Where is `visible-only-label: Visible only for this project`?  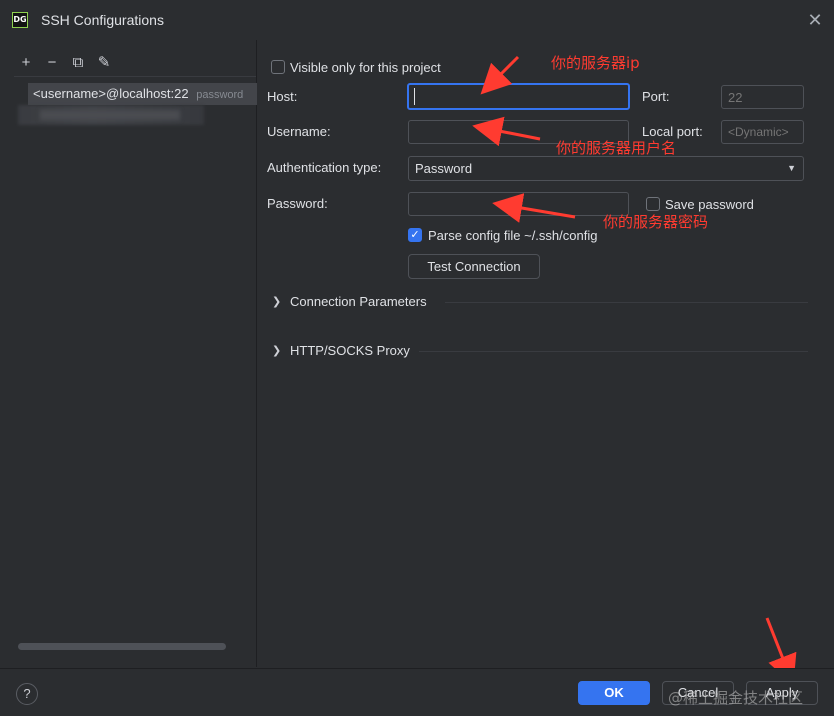
visible-only-label: Visible only for this project is located at coordinates (365, 67).